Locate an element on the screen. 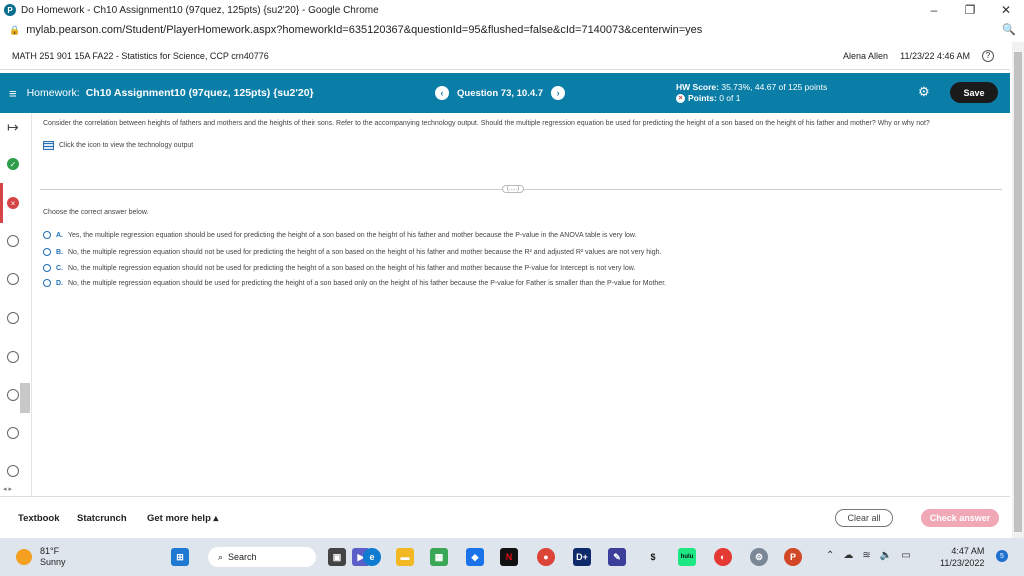 Image resolution: width=1024 pixels, height=576 pixels. wifi-icon: ≋ is located at coordinates (866, 555).